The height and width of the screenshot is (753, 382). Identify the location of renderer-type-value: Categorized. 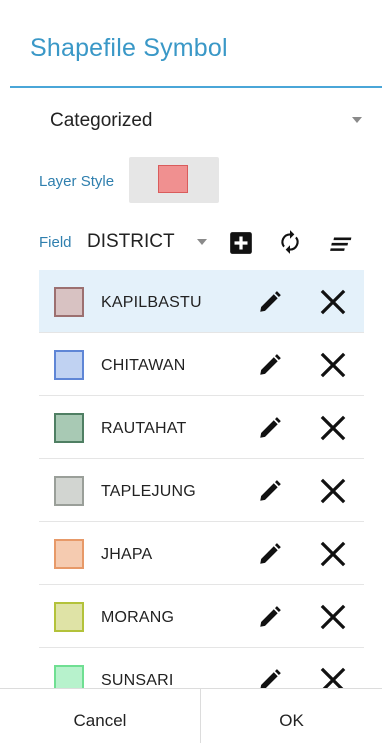
(101, 120).